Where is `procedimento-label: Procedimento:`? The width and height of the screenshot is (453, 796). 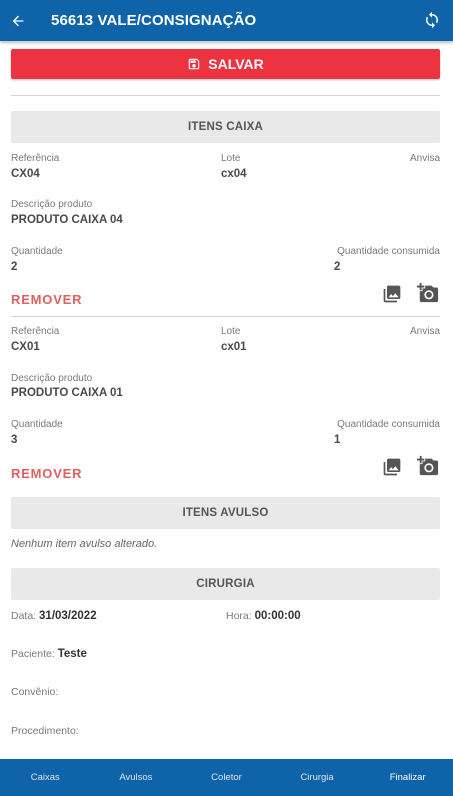
procedimento-label: Procedimento: is located at coordinates (45, 731).